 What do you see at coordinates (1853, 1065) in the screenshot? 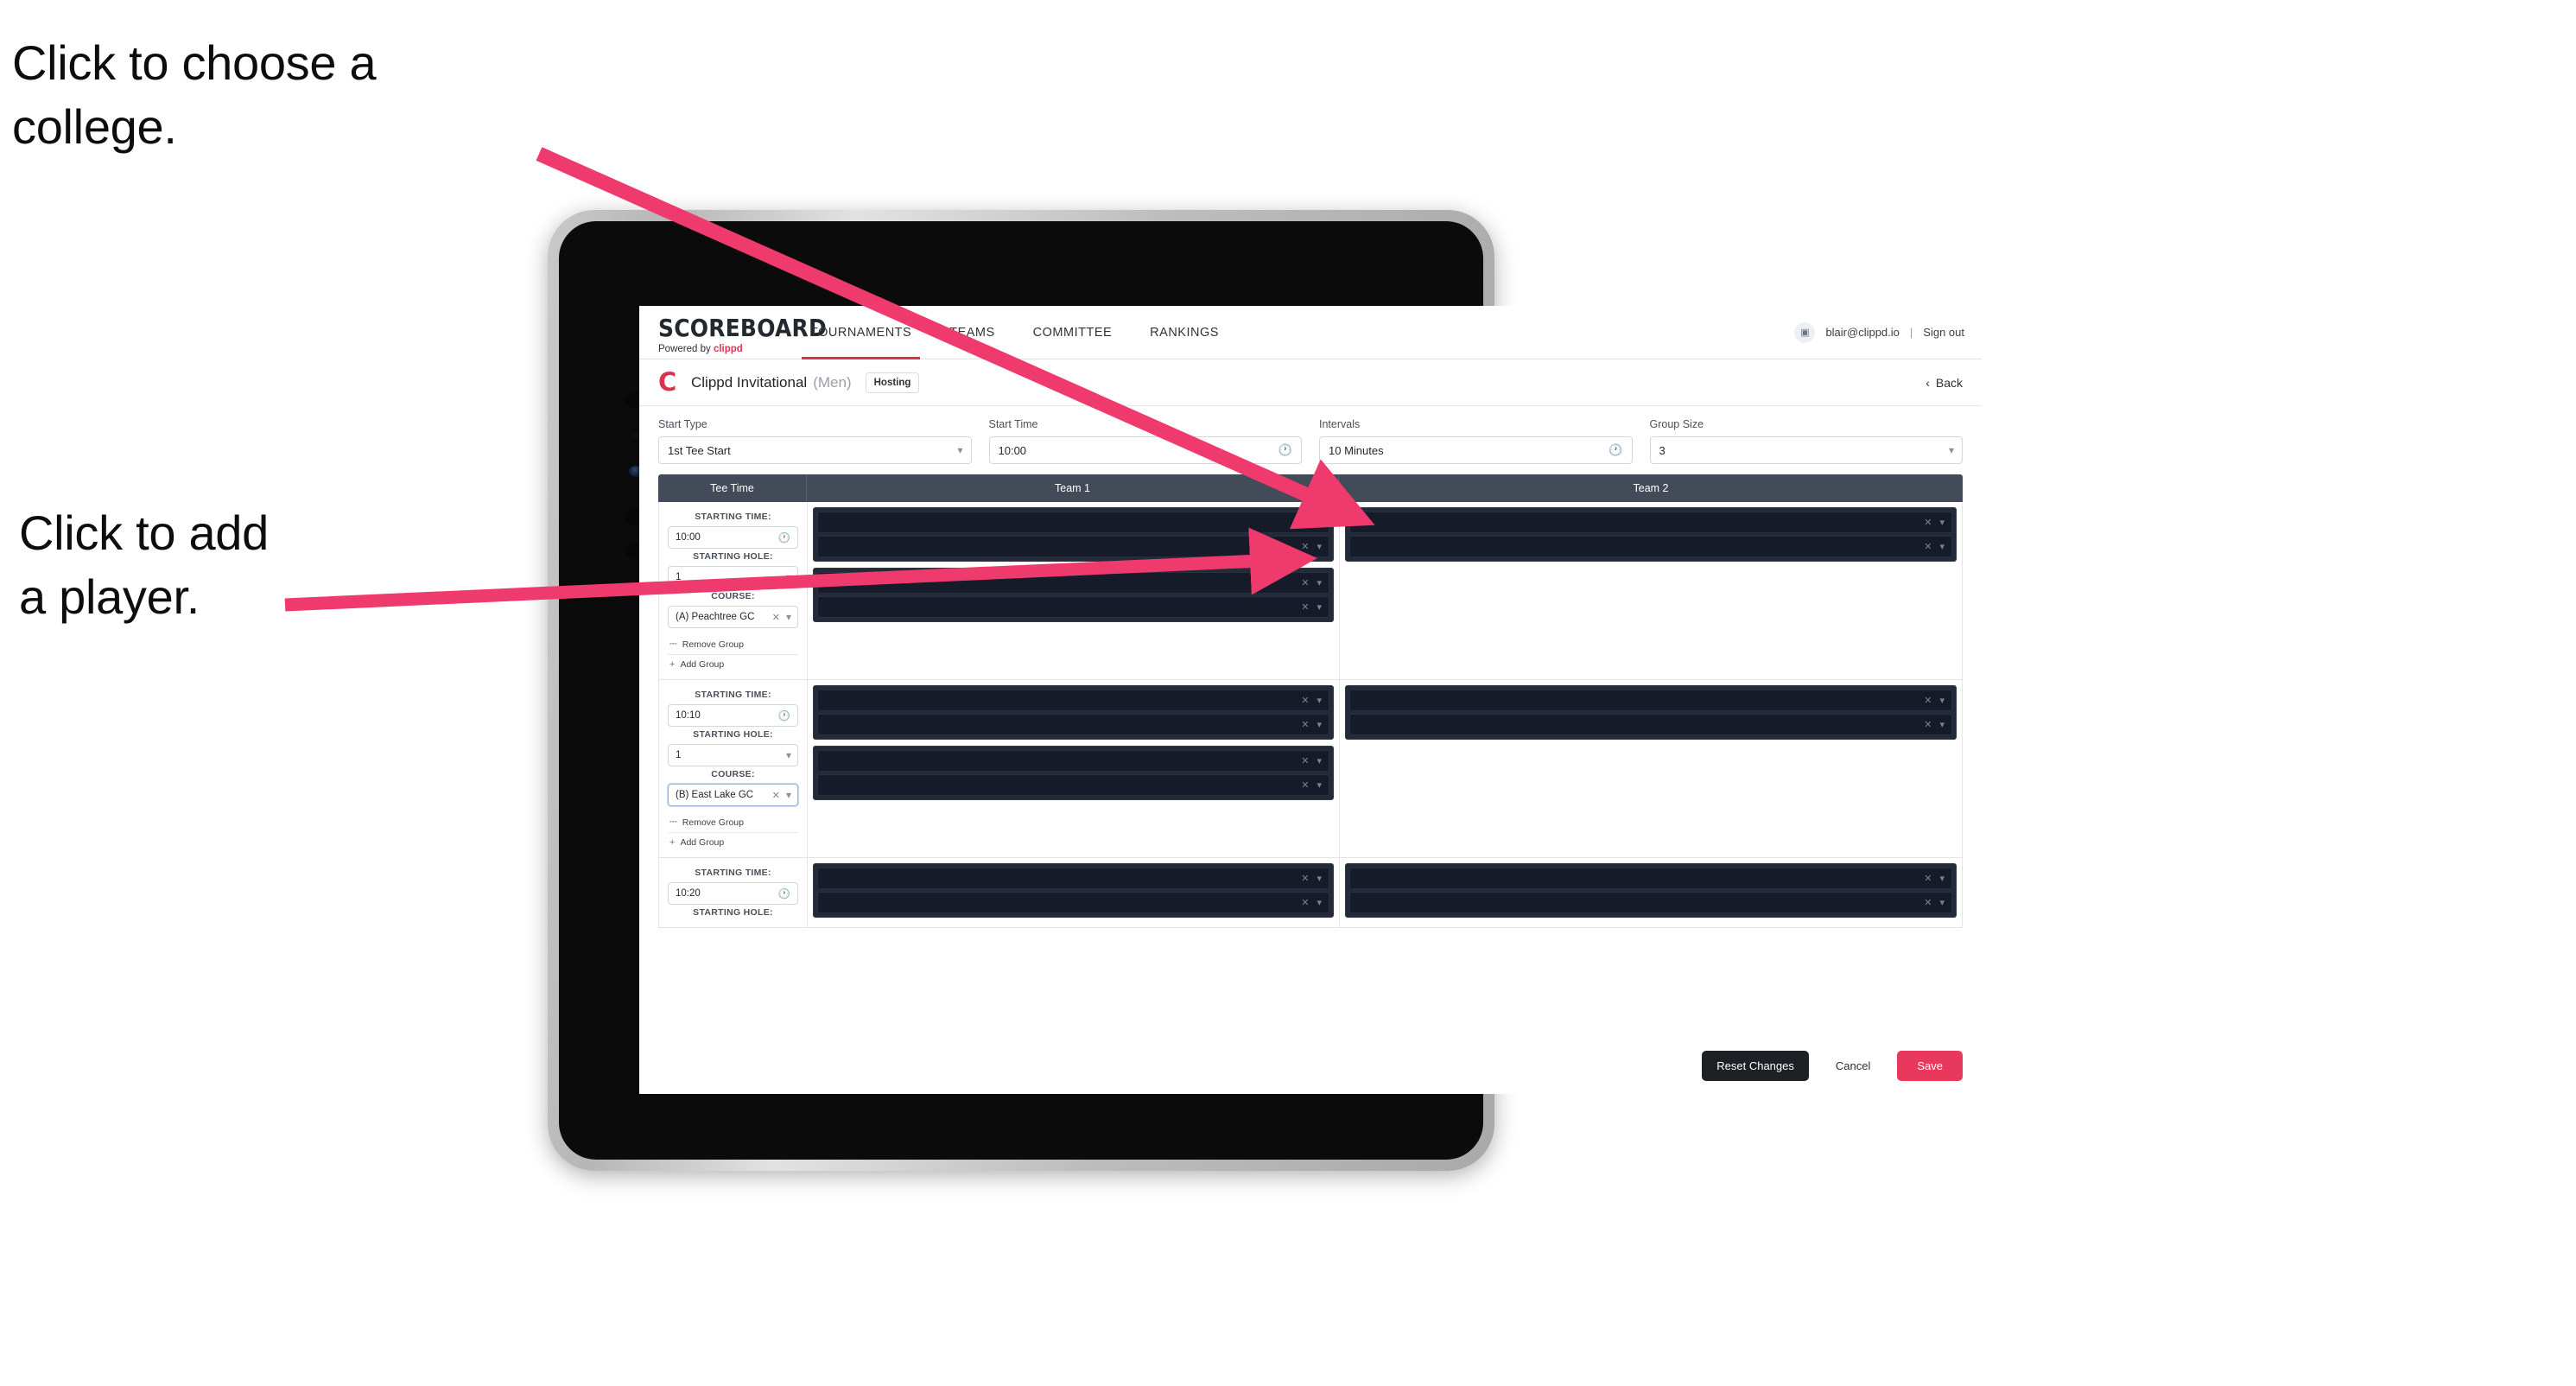
I see `cancel-button: Cancel` at bounding box center [1853, 1065].